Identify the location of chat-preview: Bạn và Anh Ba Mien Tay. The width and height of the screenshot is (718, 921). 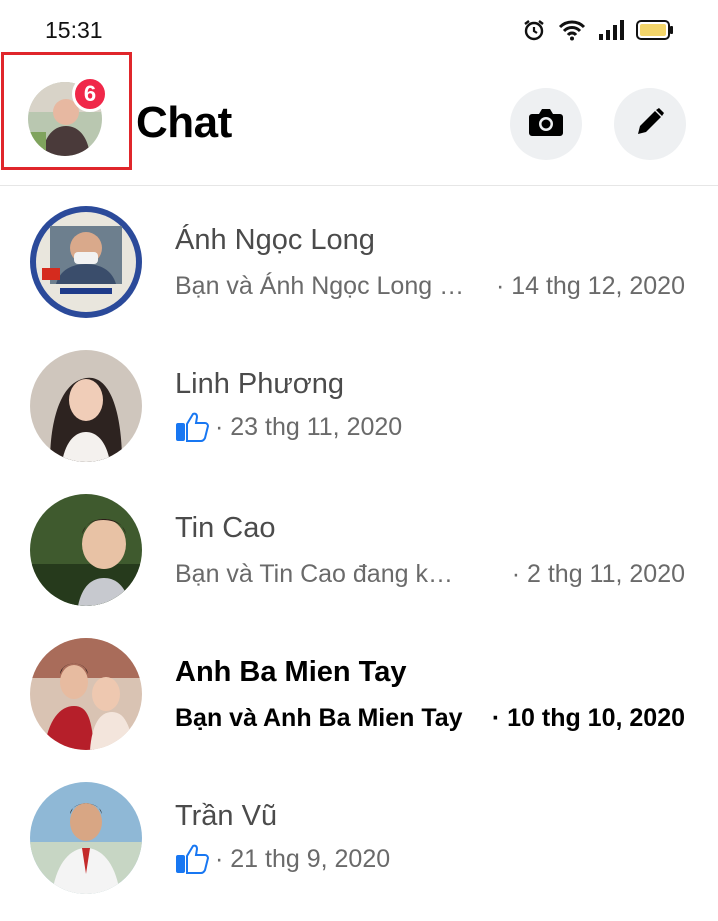
(319, 718).